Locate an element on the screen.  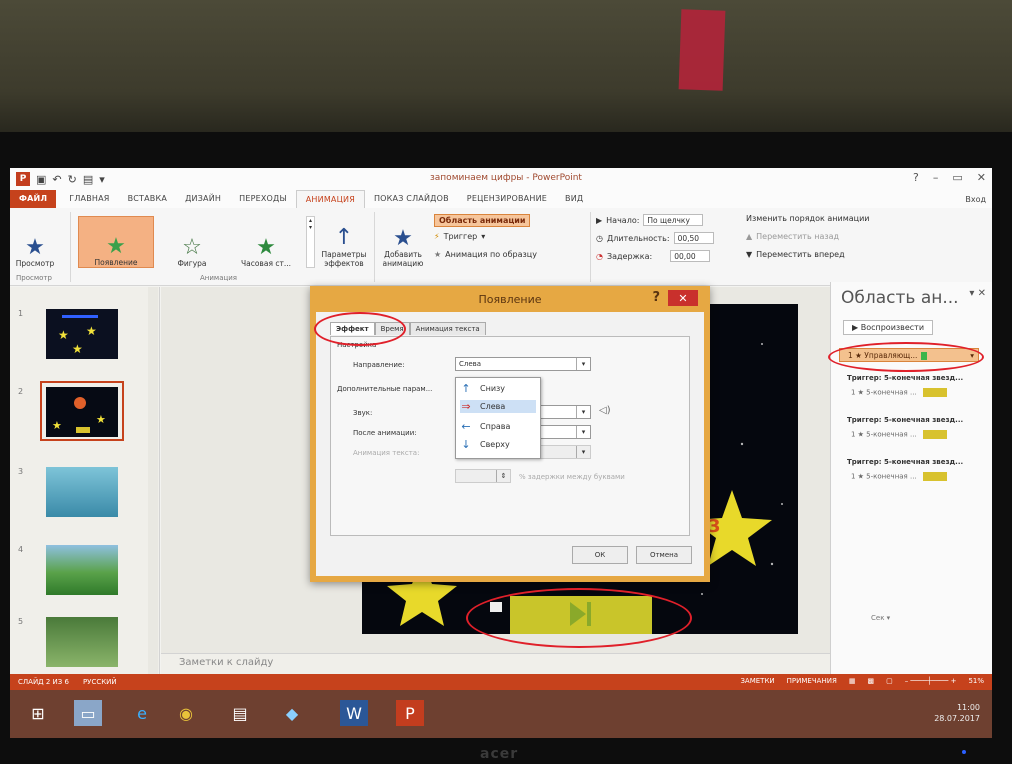
option-from-right: ← Справа is located at coordinates (485, 426).